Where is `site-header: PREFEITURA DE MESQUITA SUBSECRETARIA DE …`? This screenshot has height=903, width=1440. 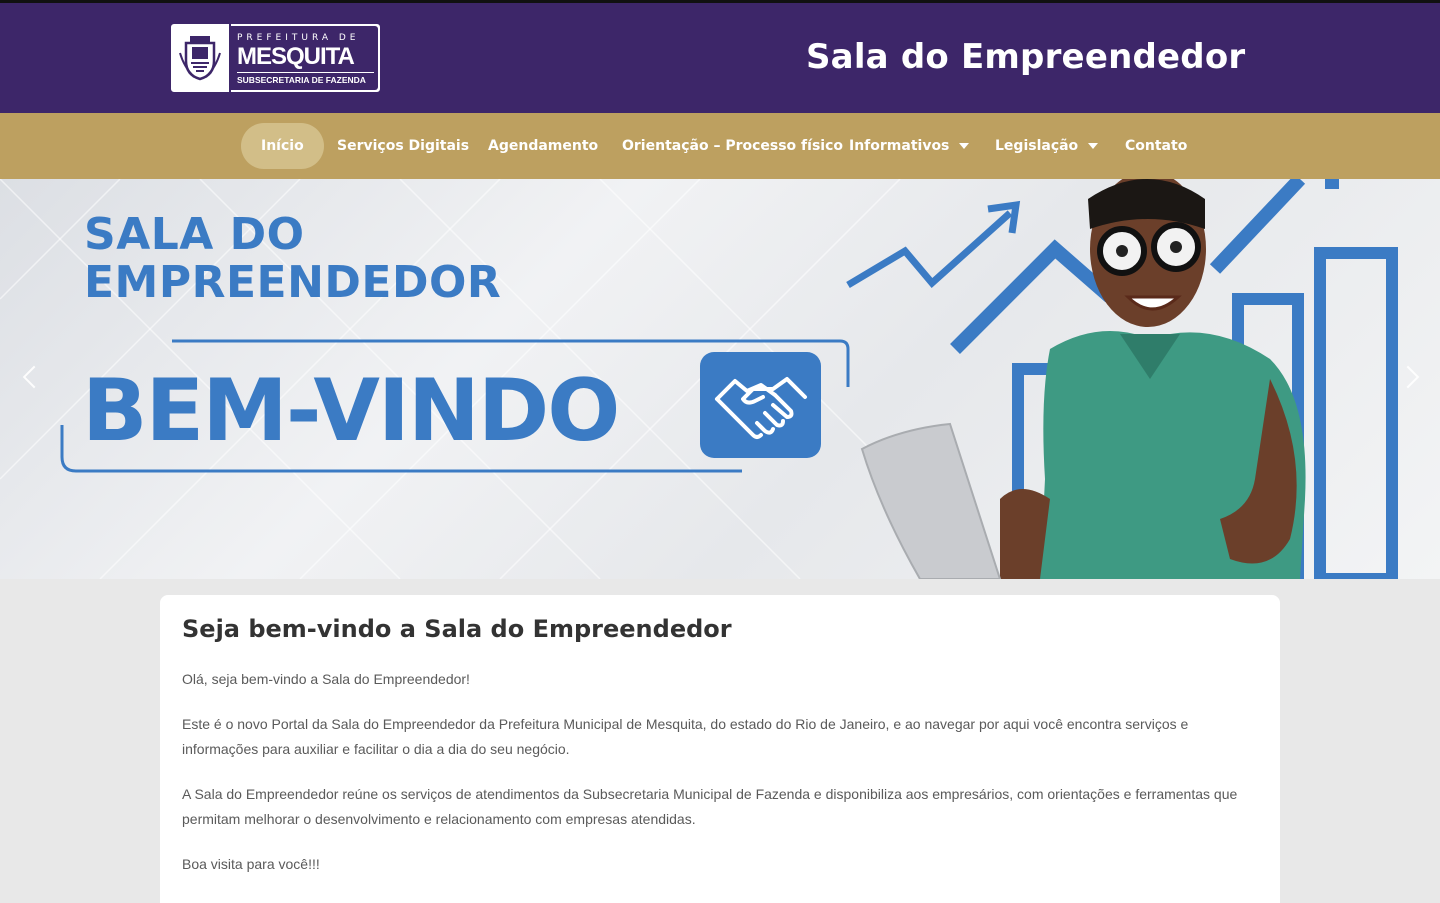
site-header: PREFEITURA DE MESQUITA SUBSECRETARIA DE … is located at coordinates (720, 56).